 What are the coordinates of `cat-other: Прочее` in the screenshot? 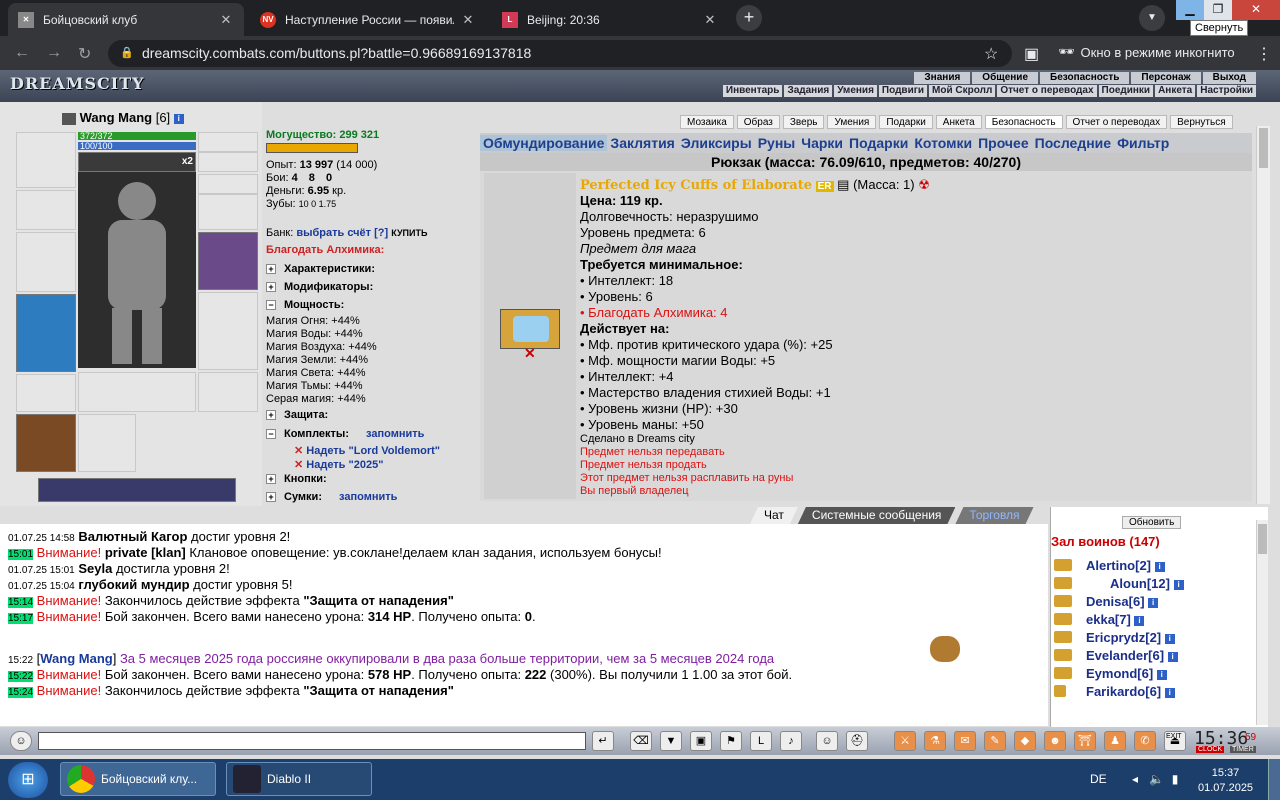 It's located at (1003, 143).